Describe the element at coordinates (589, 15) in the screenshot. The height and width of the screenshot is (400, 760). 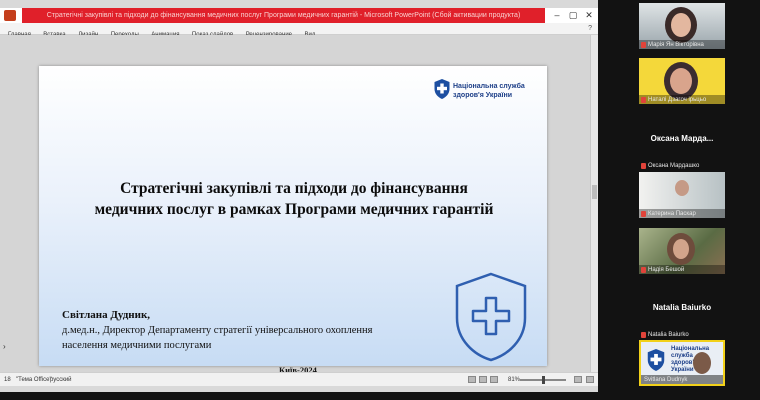
I see `close-icon: ✕` at that location.